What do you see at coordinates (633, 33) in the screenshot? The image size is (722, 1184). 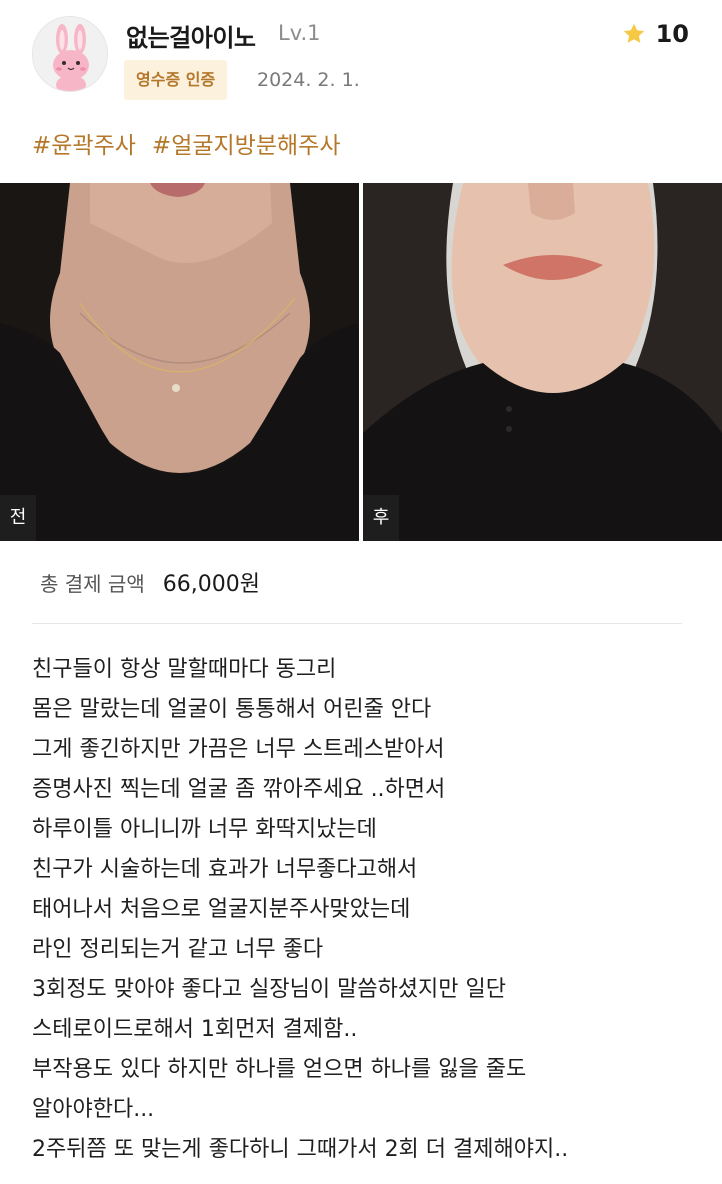 I see `star-icon` at bounding box center [633, 33].